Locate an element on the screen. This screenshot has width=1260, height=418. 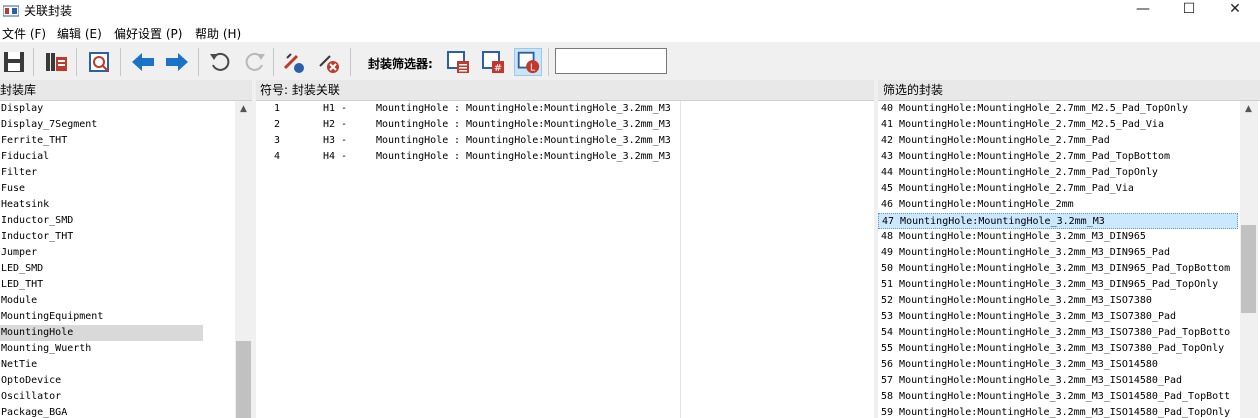
filtered-scrollbar: ▲ is located at coordinates (1249, 259).